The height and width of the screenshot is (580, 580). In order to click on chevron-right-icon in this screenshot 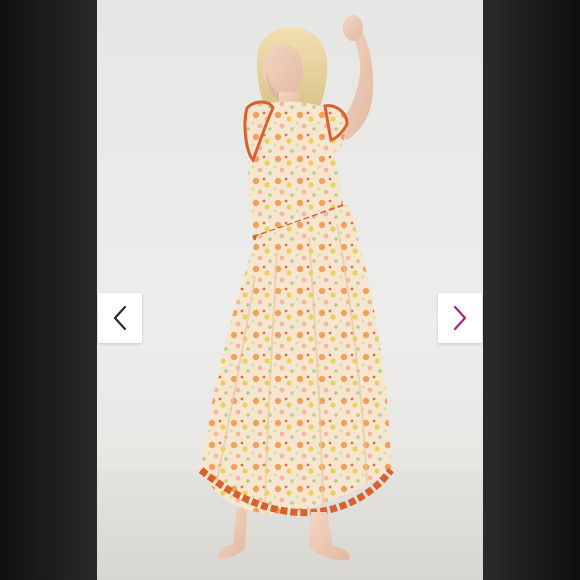, I will do `click(460, 318)`.